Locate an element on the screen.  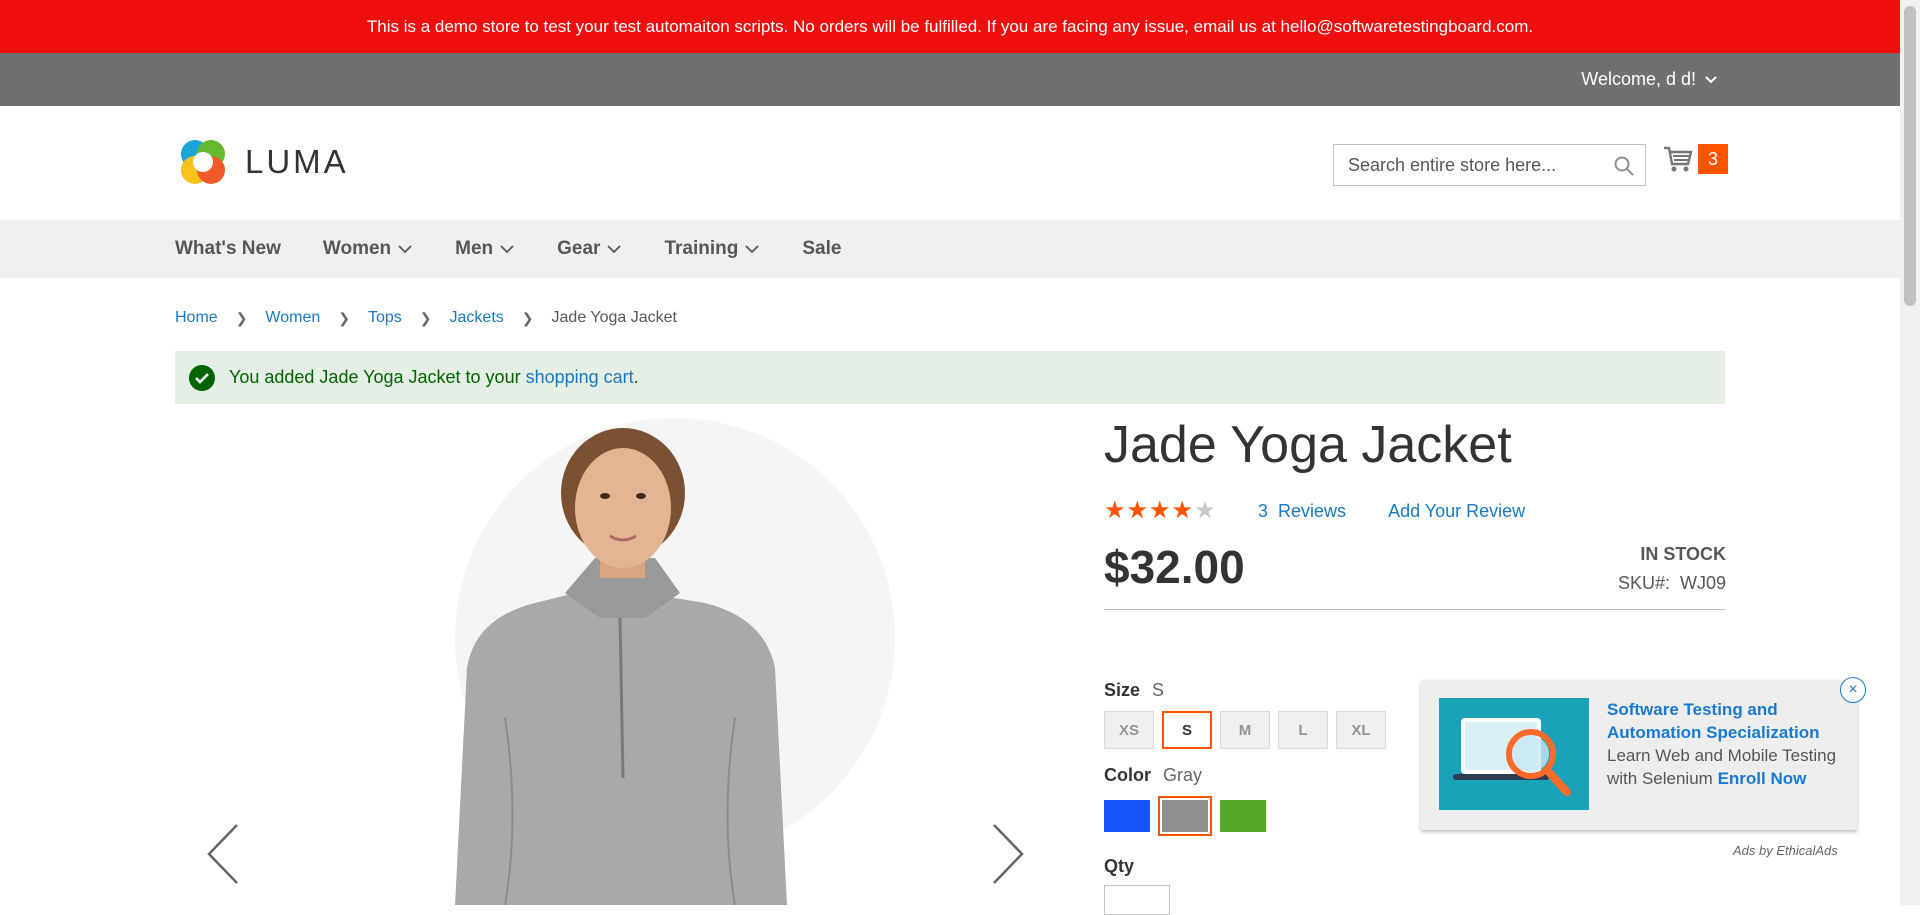
nav-item-women: Women is located at coordinates (368, 249).